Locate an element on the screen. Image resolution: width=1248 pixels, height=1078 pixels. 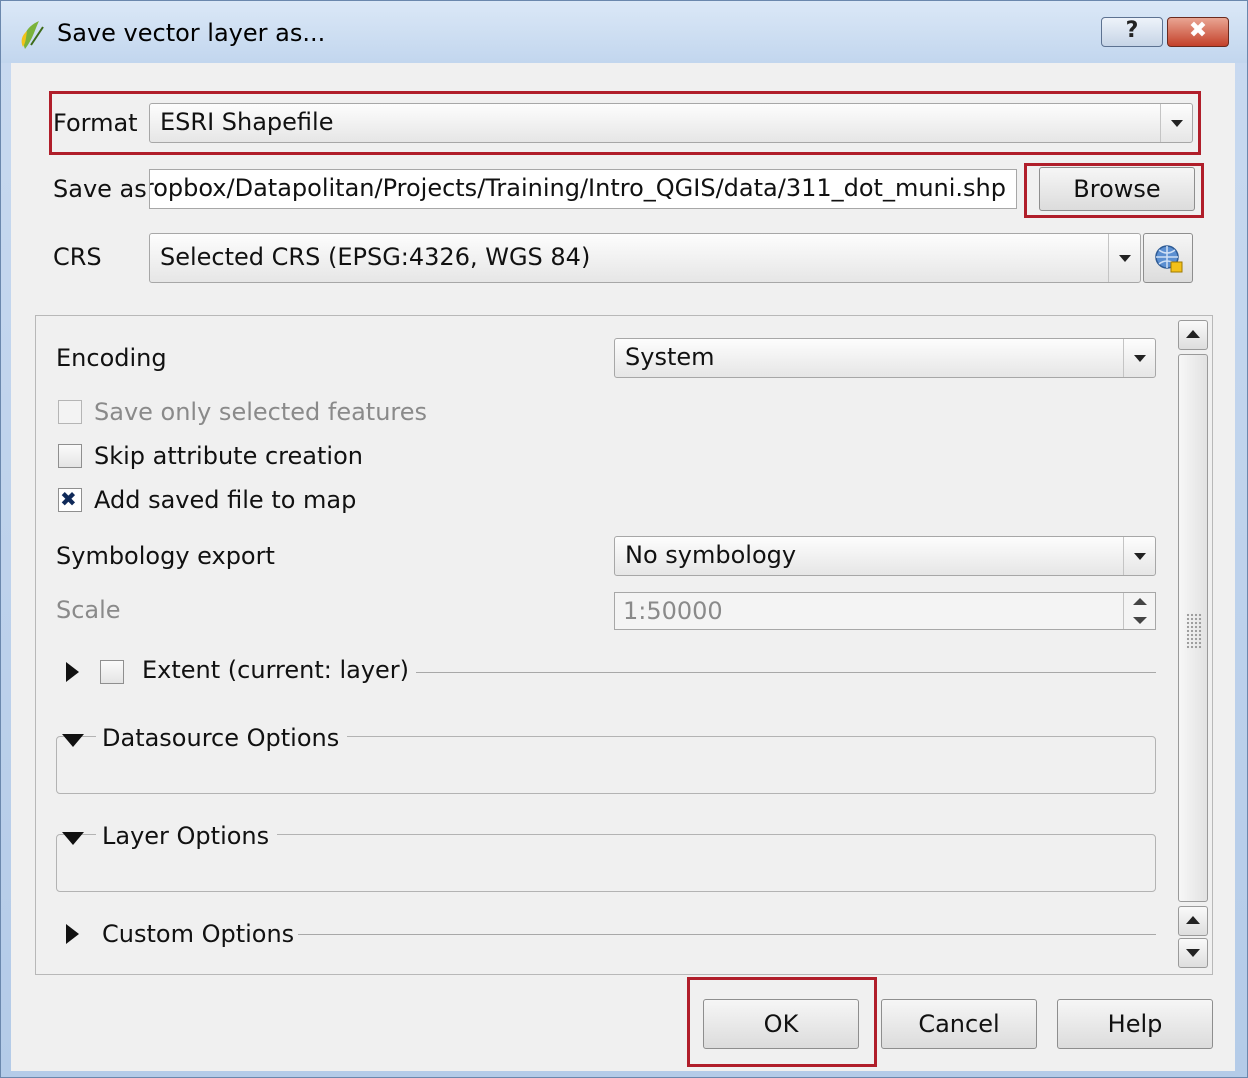
extent-checkbox is located at coordinates (112, 672).